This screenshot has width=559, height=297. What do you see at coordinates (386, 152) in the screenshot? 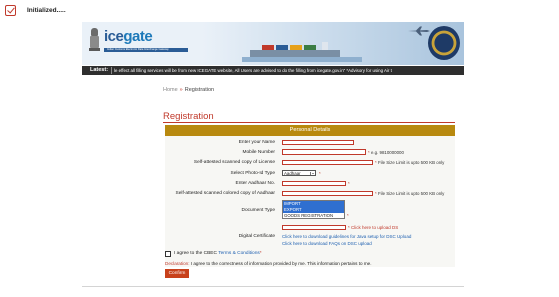
I see `mobile-hint: * e.g. 9810000000` at bounding box center [386, 152].